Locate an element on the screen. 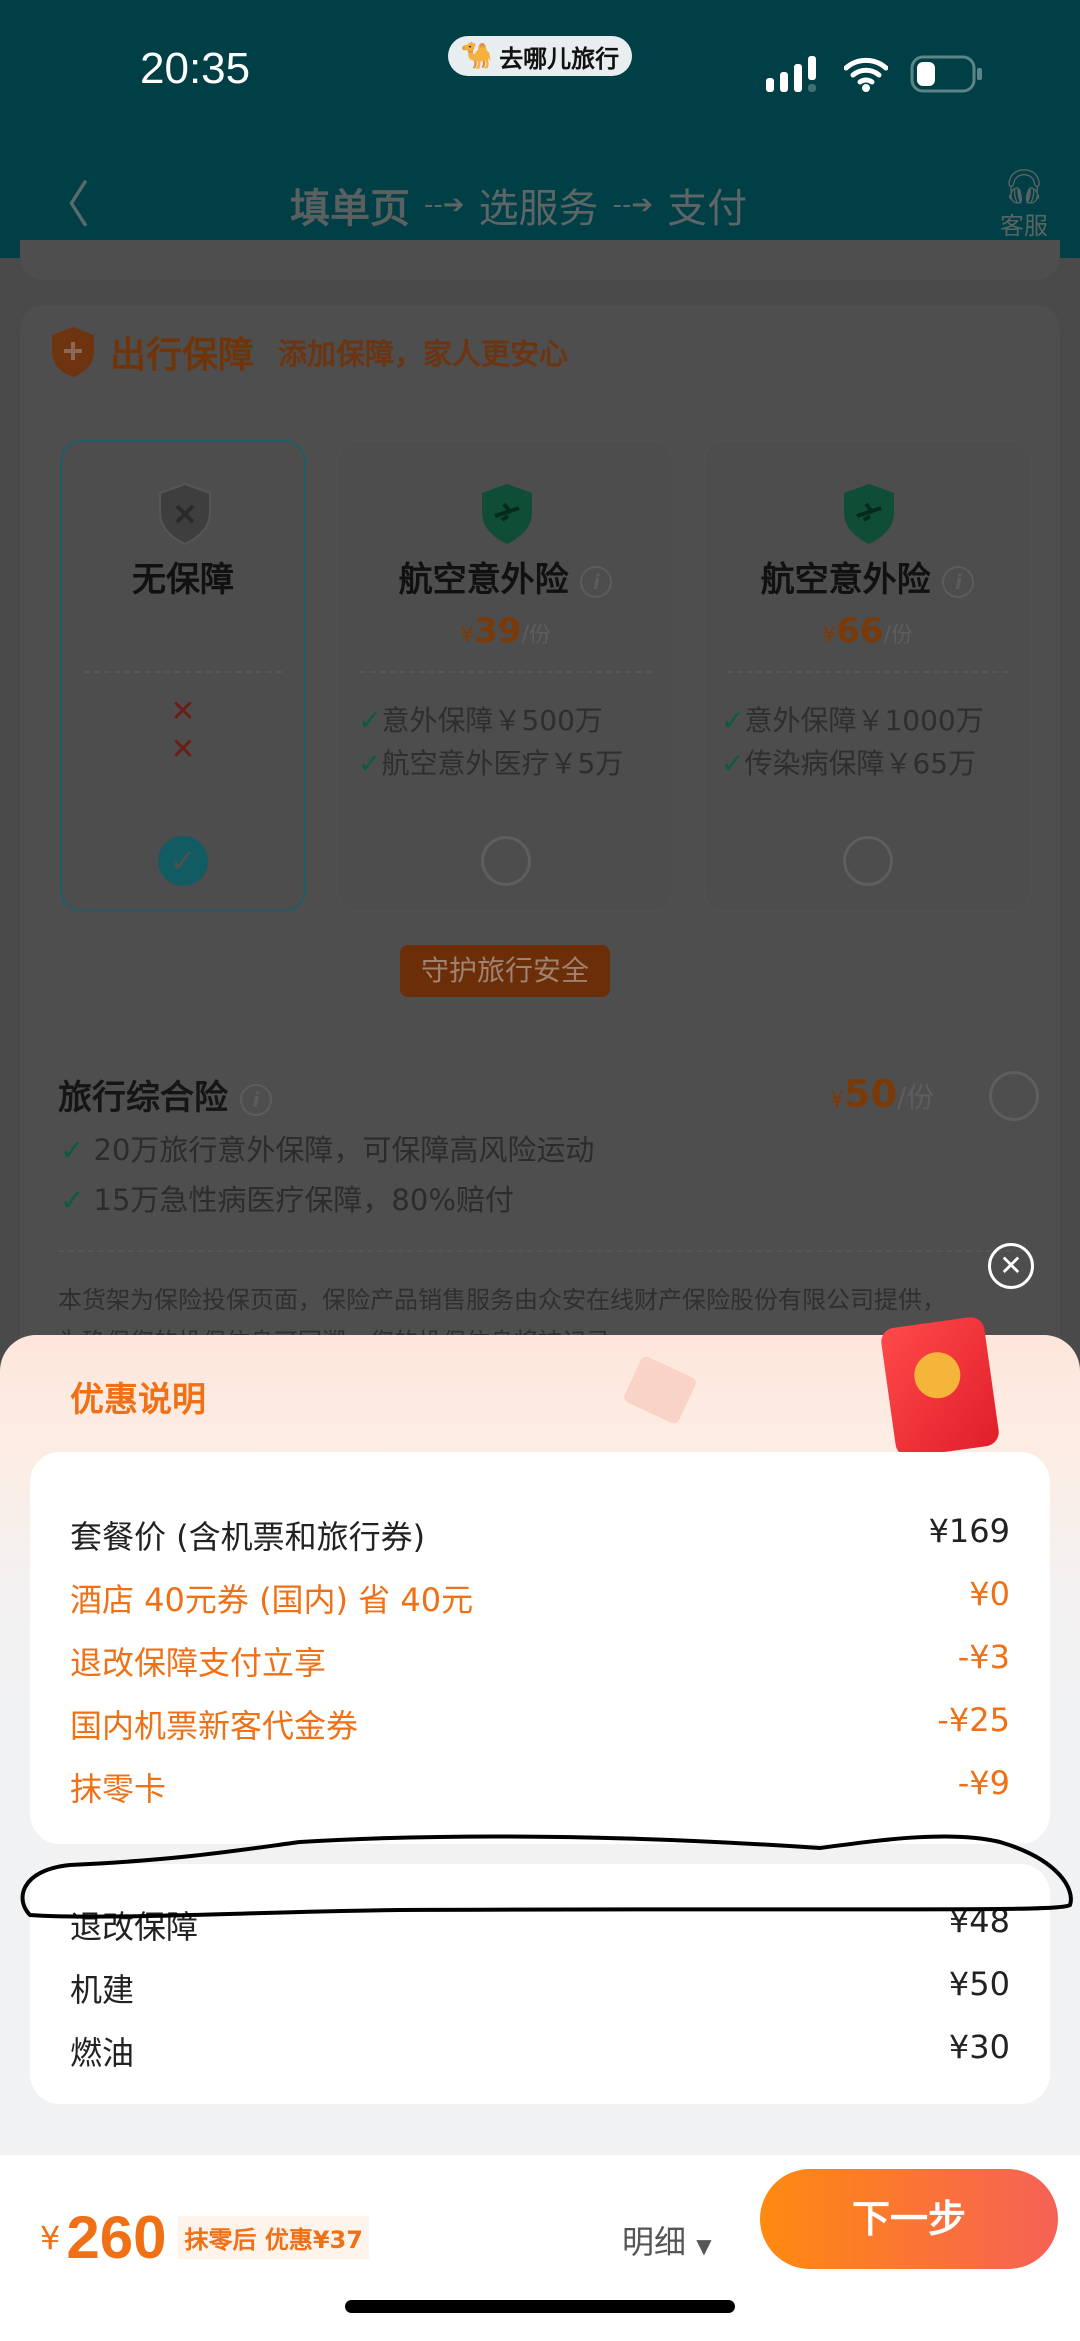 Image resolution: width=1080 pixels, height=2341 pixels. radio-selected: ✓ is located at coordinates (183, 861).